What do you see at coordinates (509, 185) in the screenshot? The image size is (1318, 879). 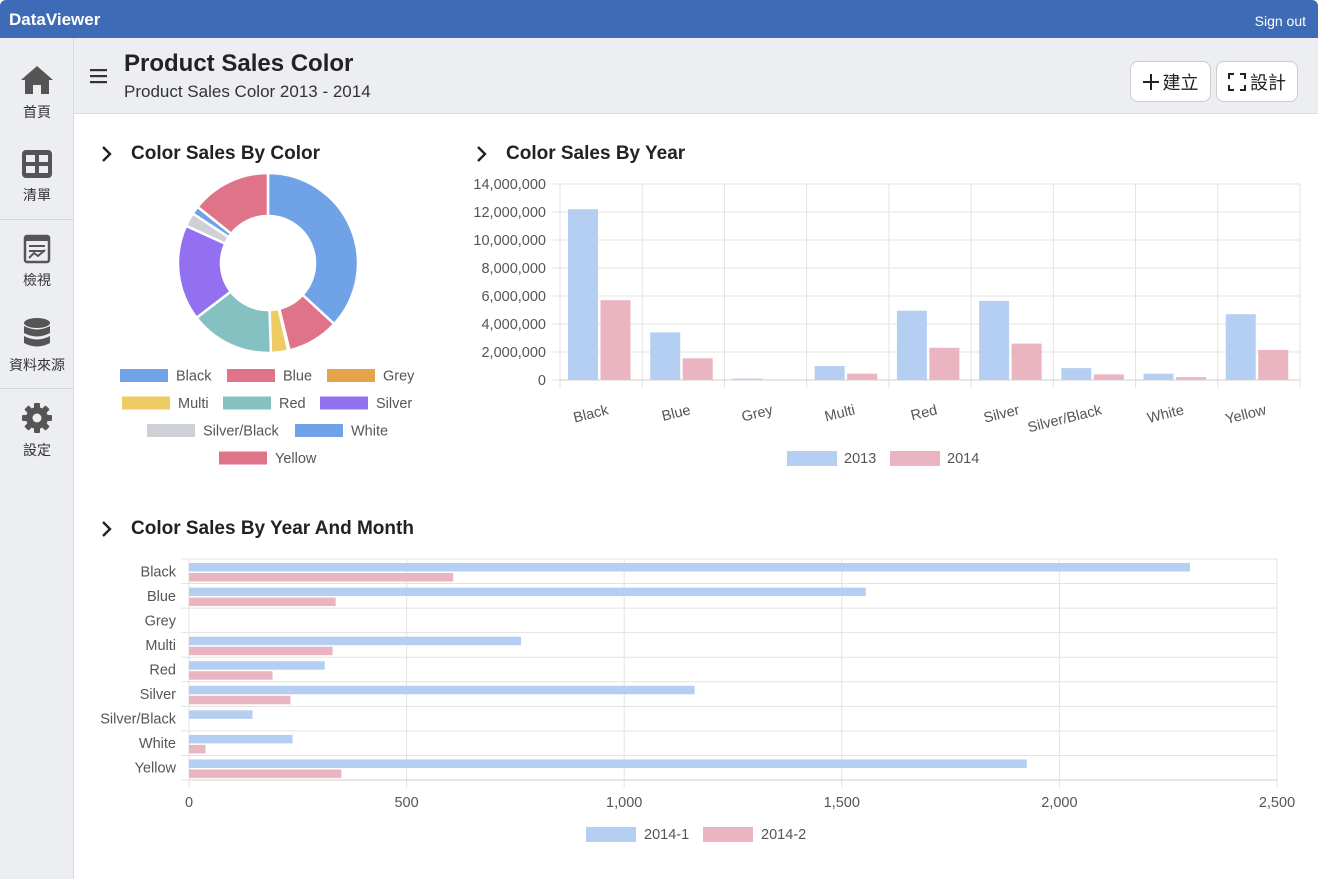 I see `y-tick-label: 14,000,000` at bounding box center [509, 185].